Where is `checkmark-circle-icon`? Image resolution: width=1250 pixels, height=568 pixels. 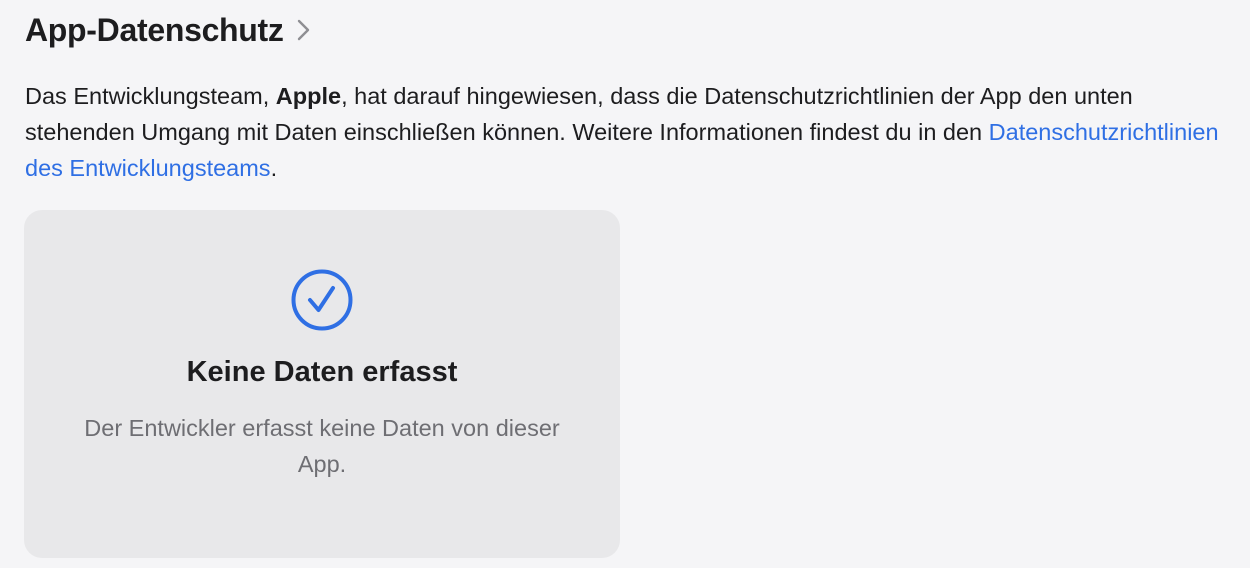
checkmark-circle-icon is located at coordinates (322, 300).